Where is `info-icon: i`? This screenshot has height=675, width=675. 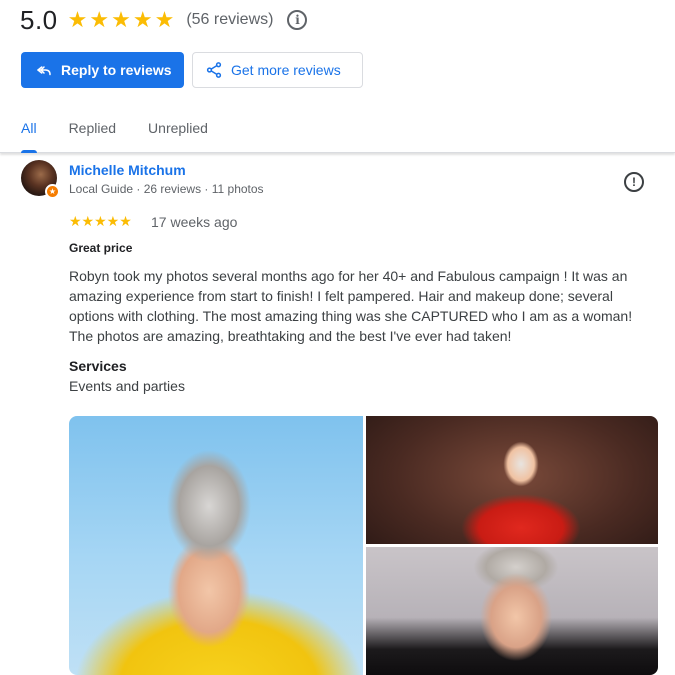 info-icon: i is located at coordinates (297, 20).